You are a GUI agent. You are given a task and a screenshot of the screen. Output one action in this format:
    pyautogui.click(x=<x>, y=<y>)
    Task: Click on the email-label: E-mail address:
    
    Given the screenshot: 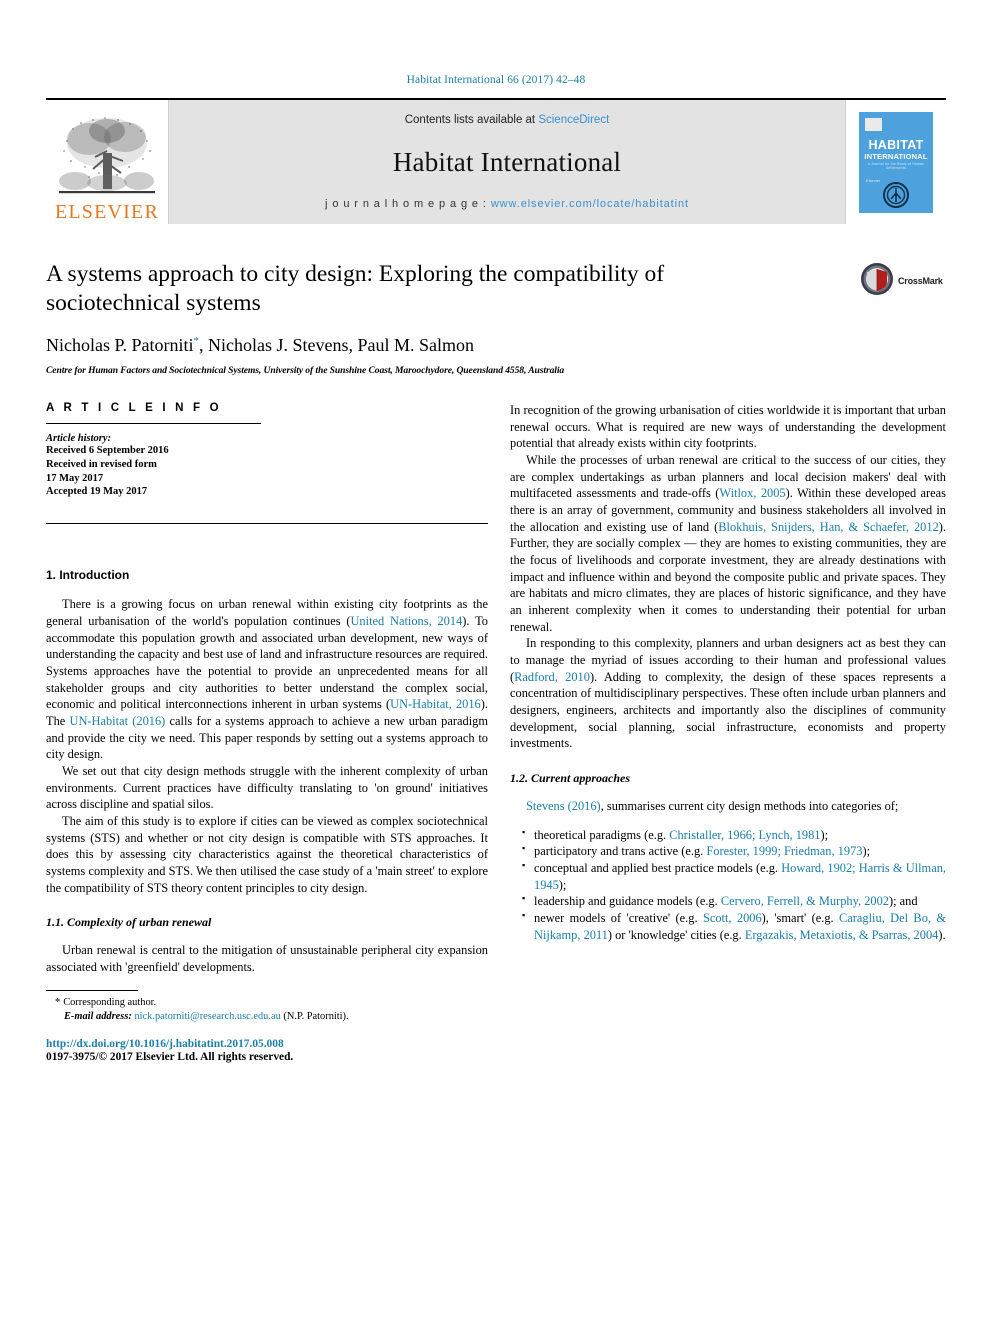 What is the action you would take?
    pyautogui.click(x=98, y=1016)
    